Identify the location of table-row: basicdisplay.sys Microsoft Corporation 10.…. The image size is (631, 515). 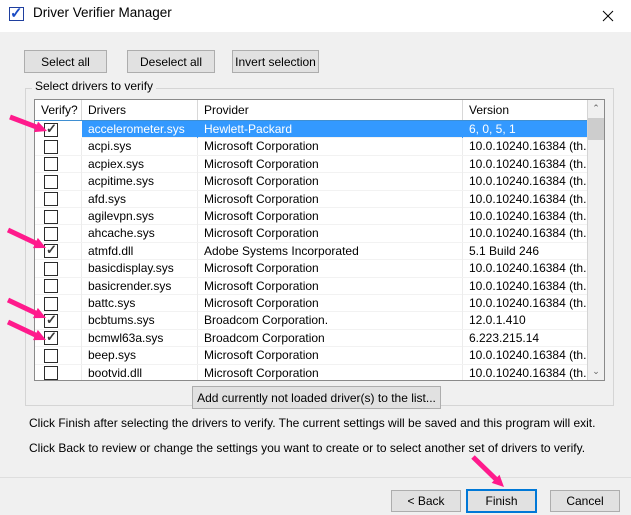
(319, 269).